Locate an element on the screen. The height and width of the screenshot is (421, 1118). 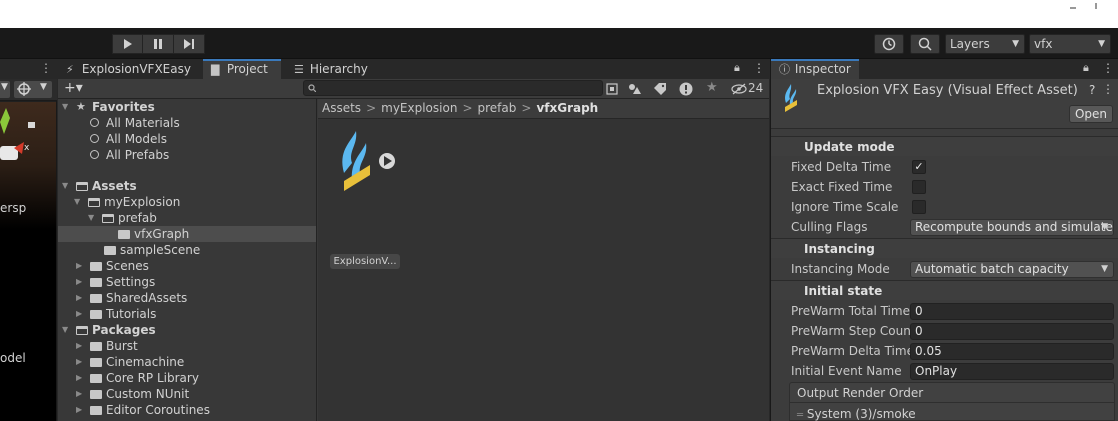
tree-item-myexplosion: ▼ myExplosion is located at coordinates (187, 202).